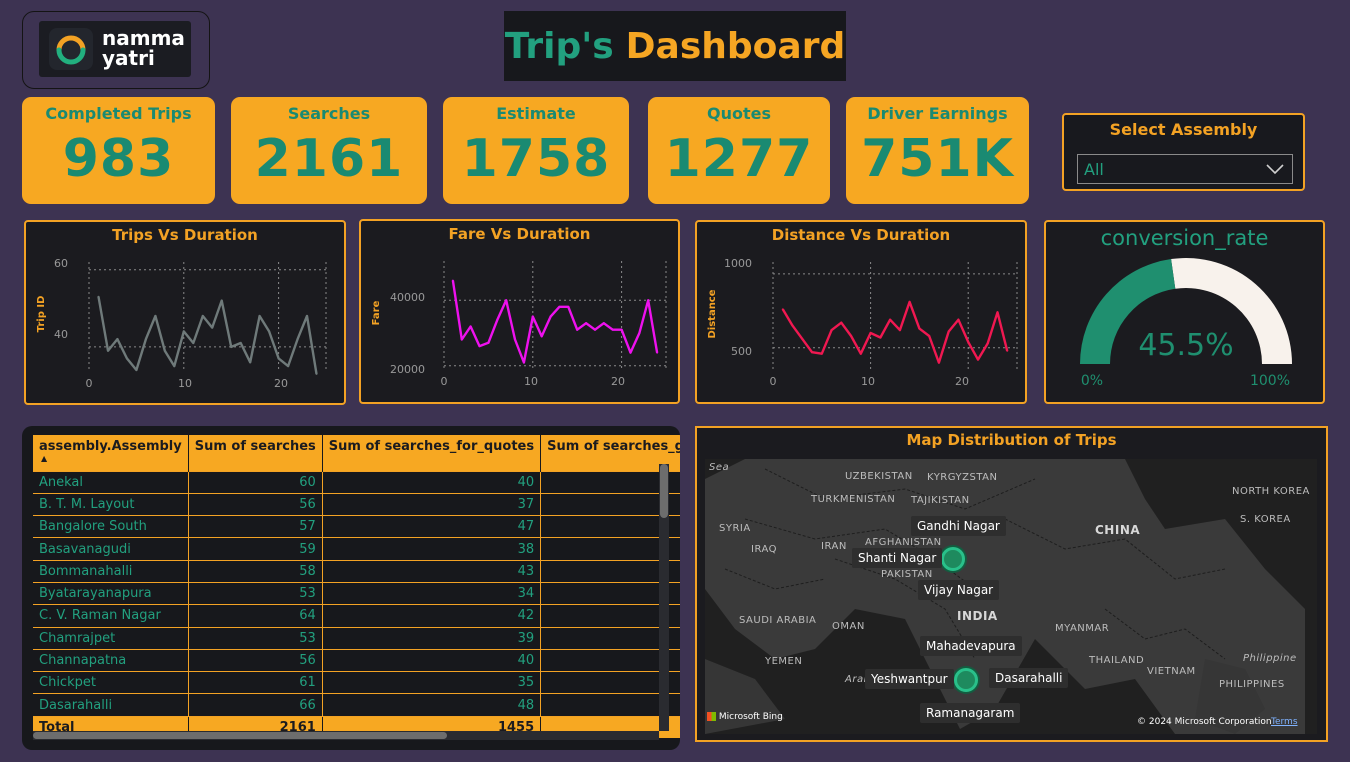  Describe the element at coordinates (953, 559) in the screenshot. I see `map-bubble-north` at that location.